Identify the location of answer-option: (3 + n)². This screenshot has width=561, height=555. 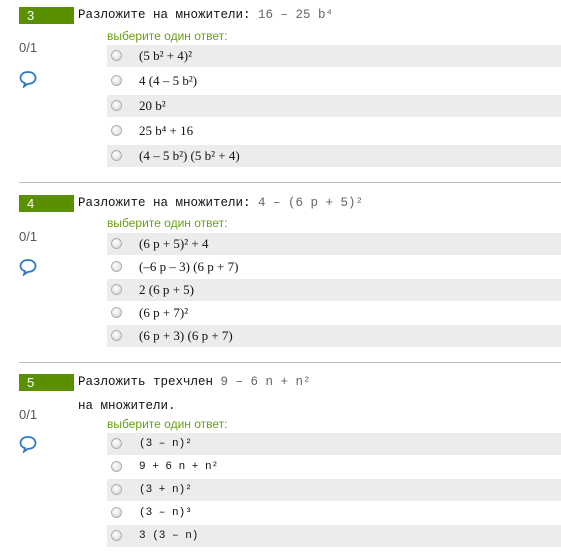
(334, 490).